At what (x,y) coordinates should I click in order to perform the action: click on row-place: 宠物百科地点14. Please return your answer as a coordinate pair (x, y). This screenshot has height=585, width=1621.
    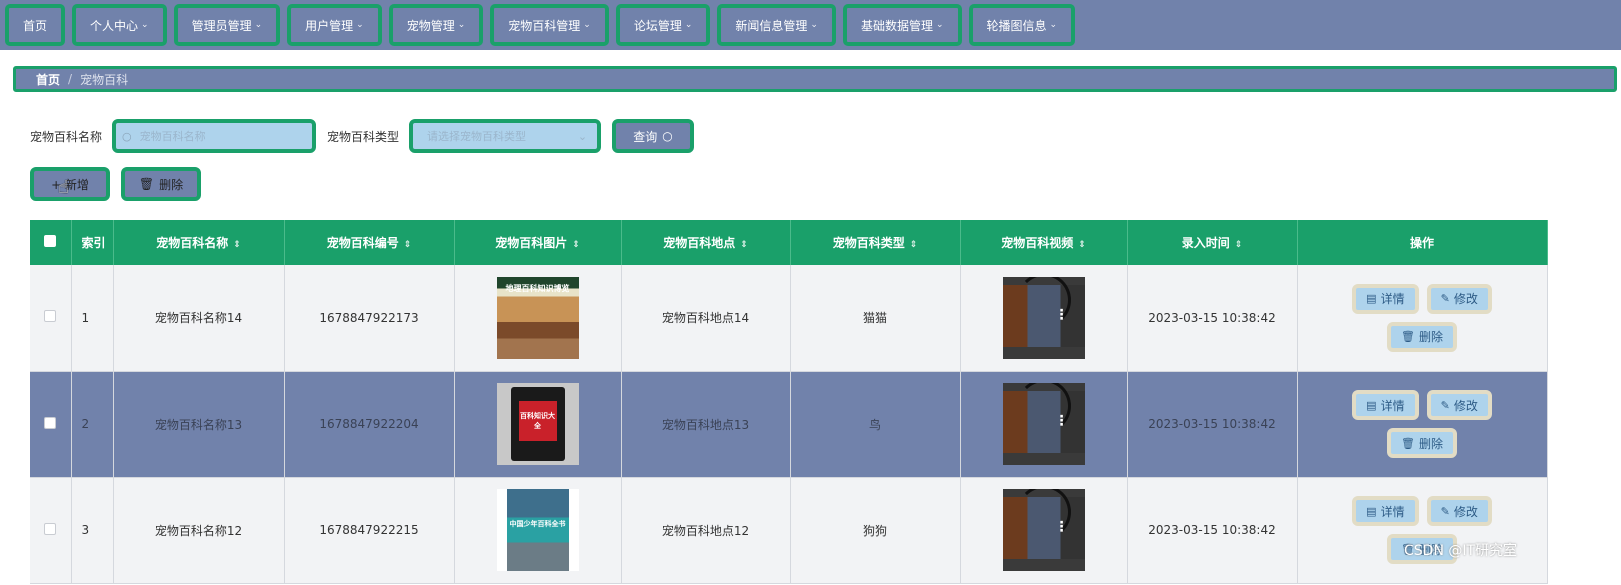
    Looking at the image, I should click on (706, 318).